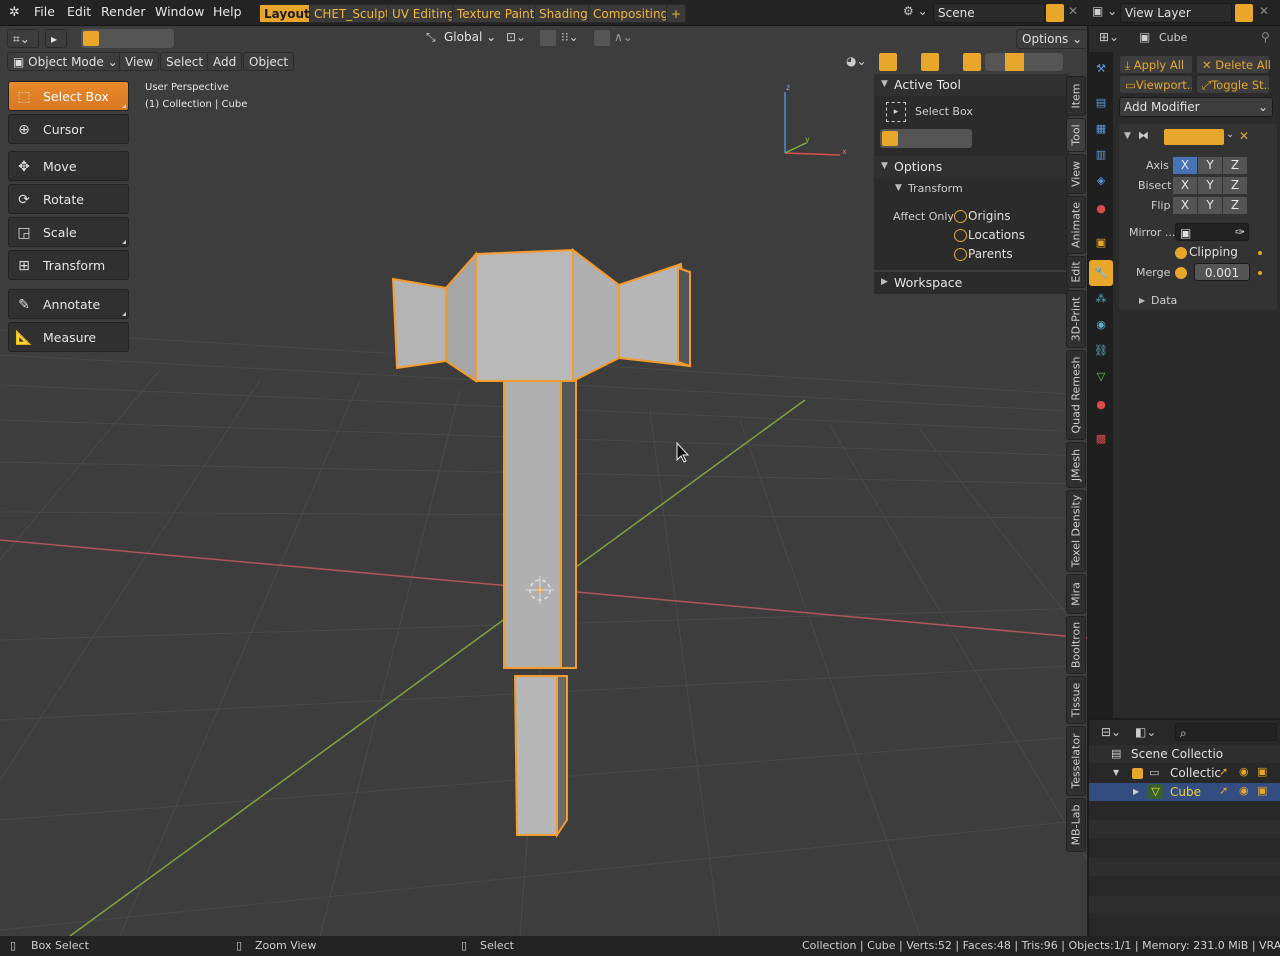 This screenshot has width=1280, height=956. Describe the element at coordinates (1244, 136) in the screenshot. I see `modifier-remove-icon: ✕` at that location.